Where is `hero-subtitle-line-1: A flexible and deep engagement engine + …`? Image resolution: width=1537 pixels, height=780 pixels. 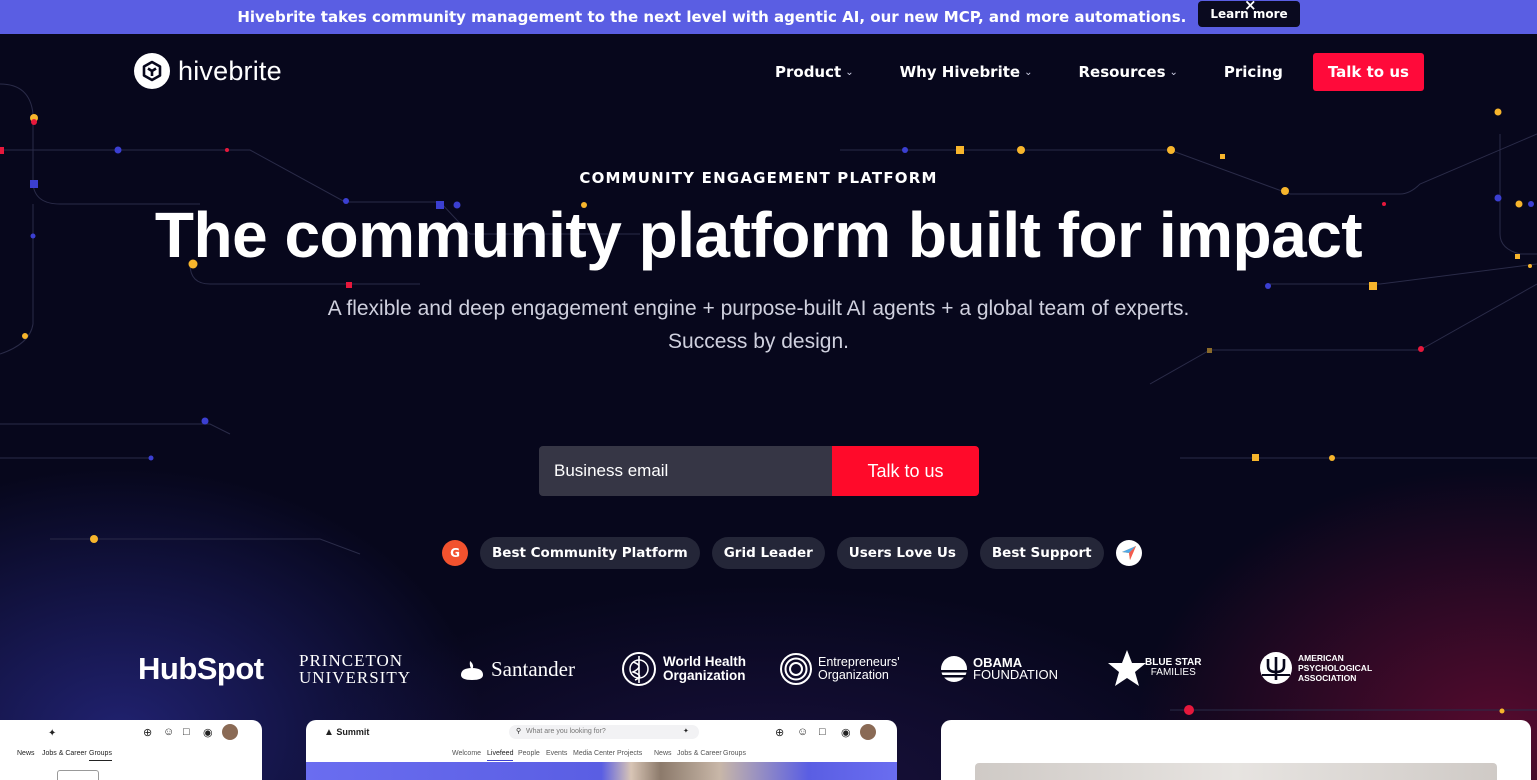
hero-subtitle-line-1: A flexible and deep engagement engine + … is located at coordinates (758, 308).